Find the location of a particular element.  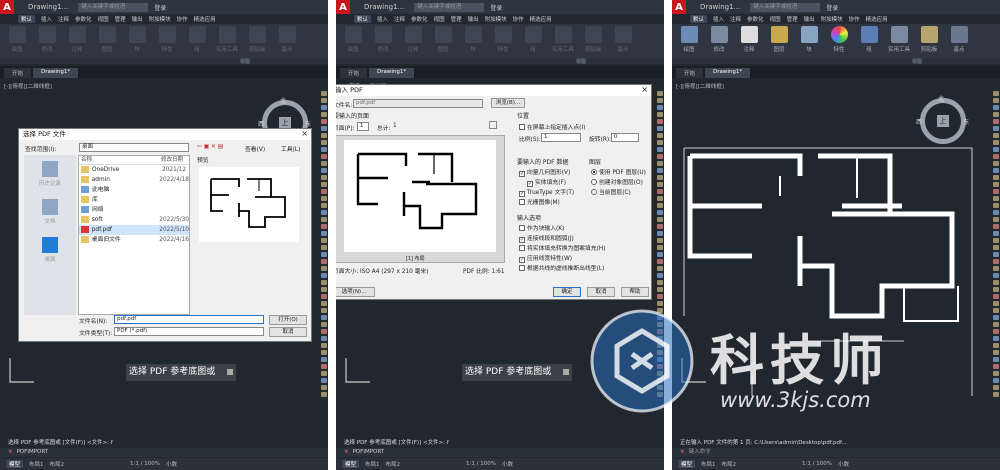

cancel-button: 取消 is located at coordinates (288, 332).